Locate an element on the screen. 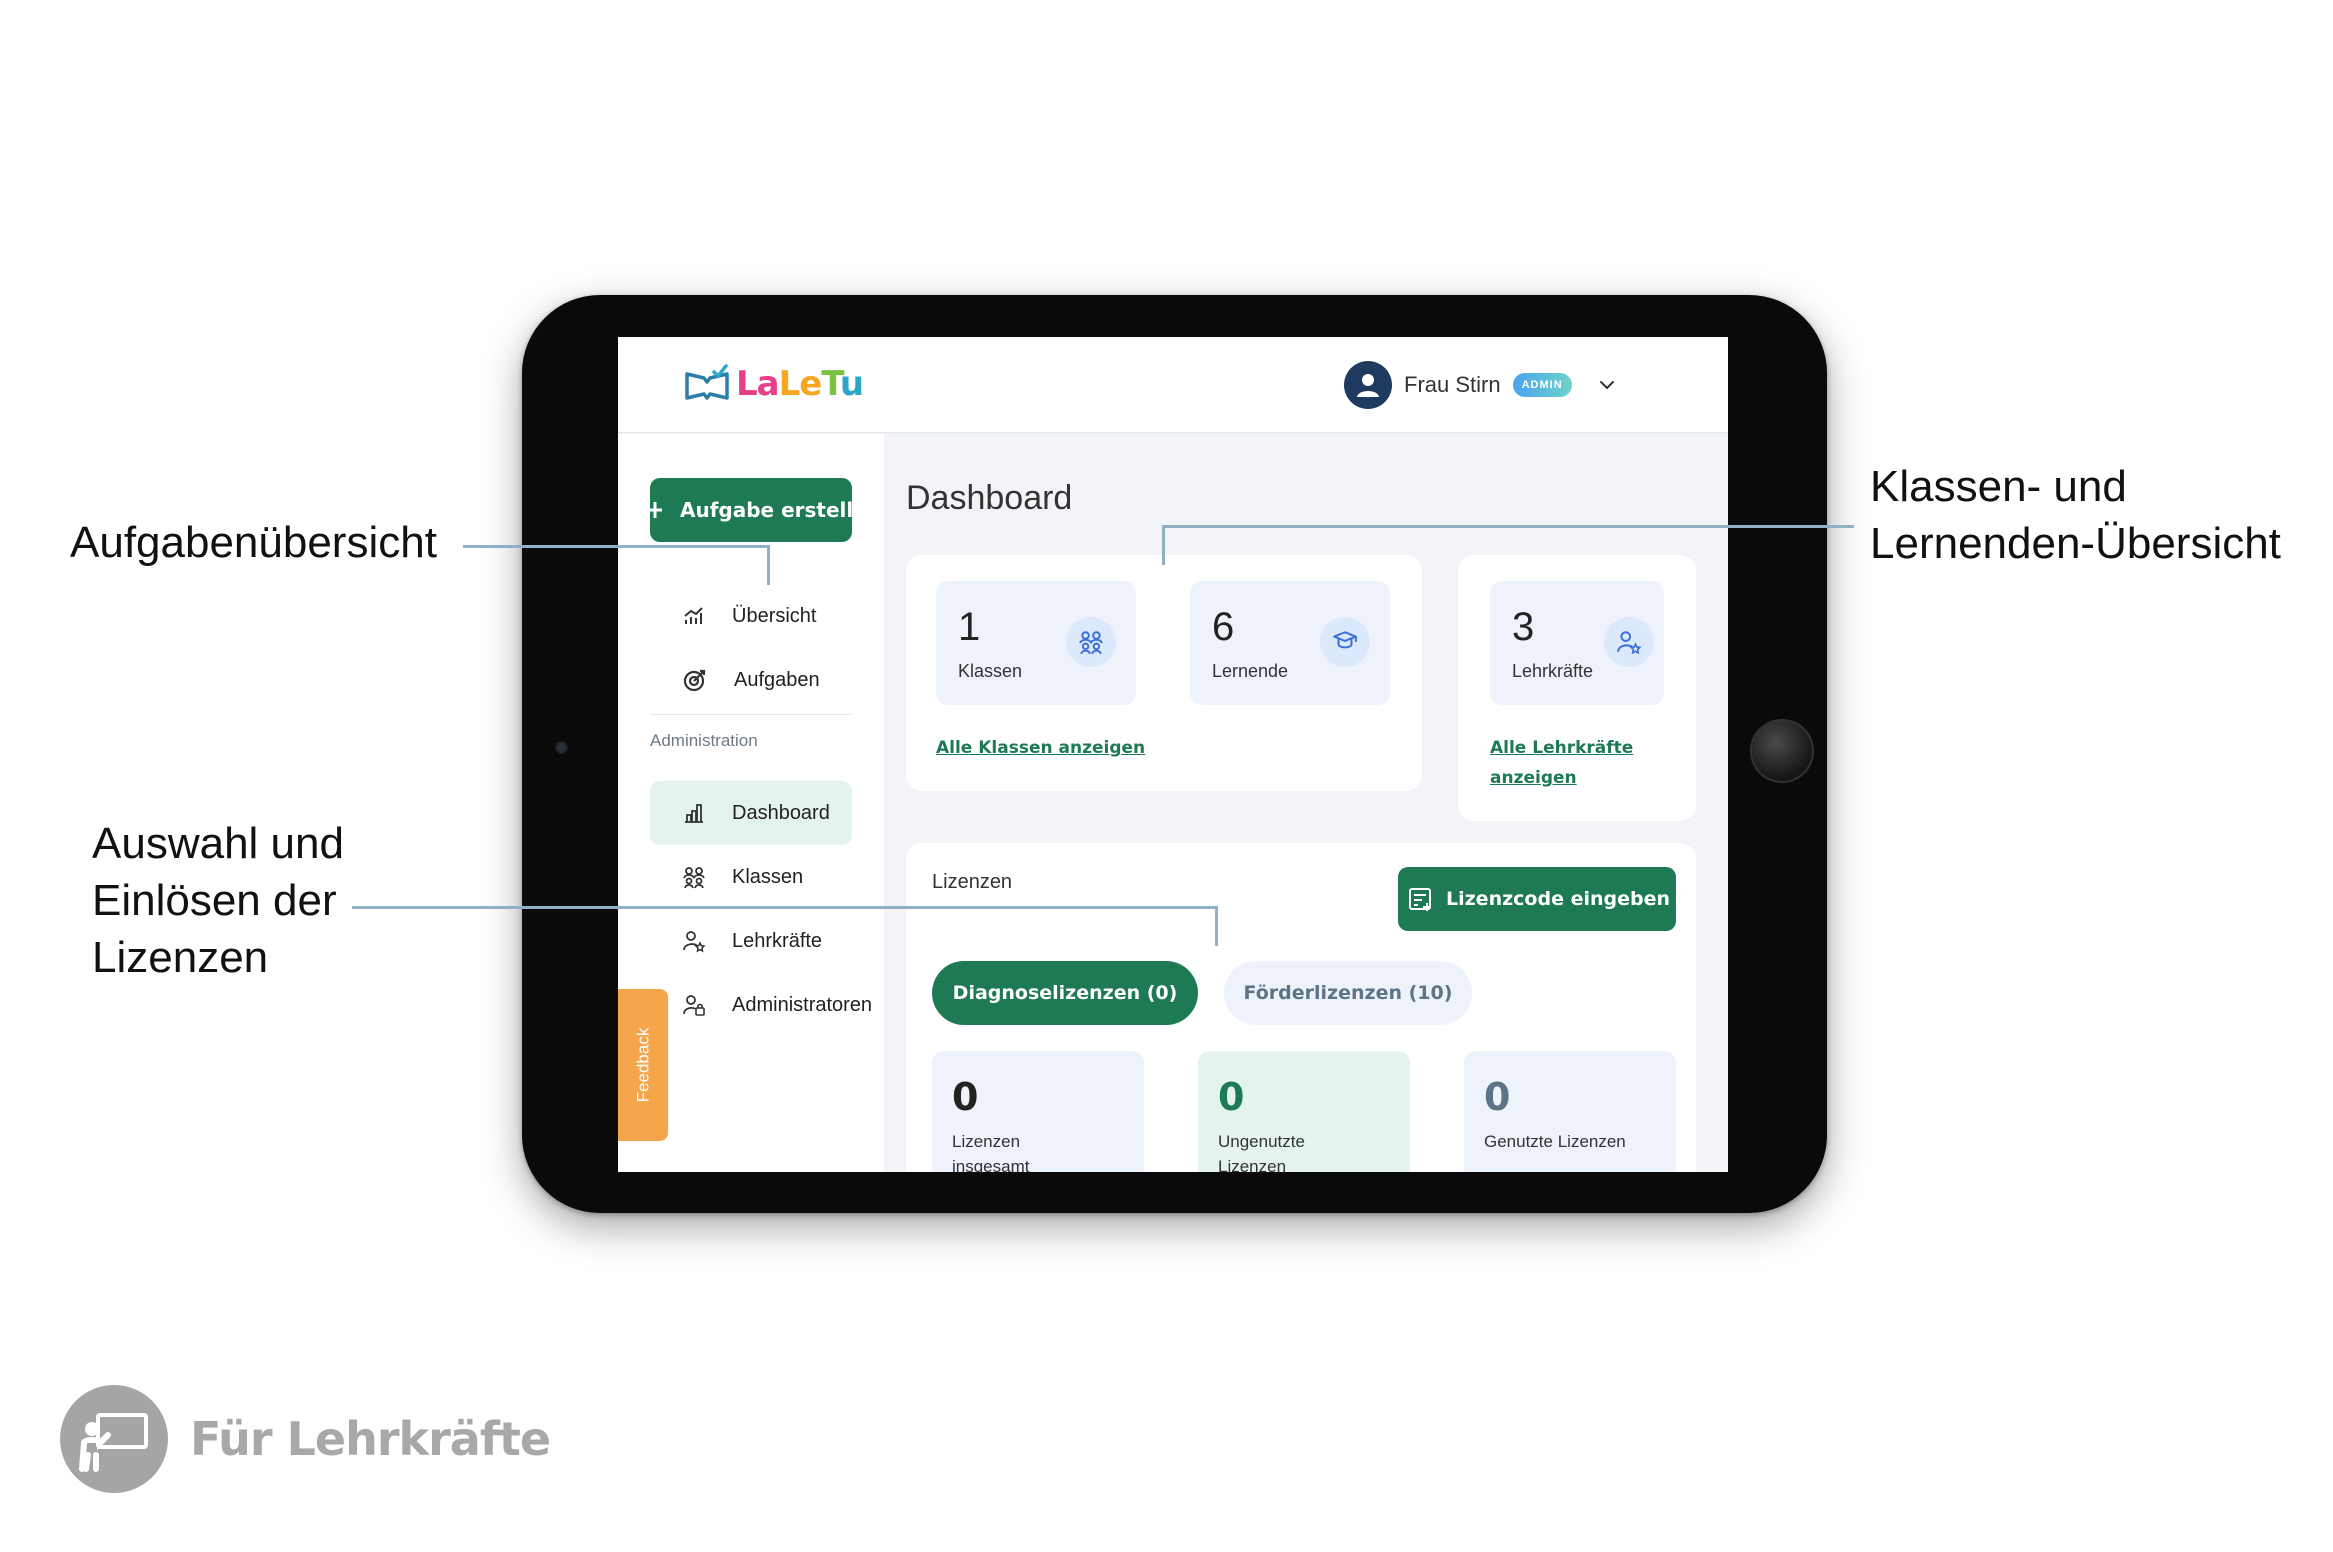 The image size is (2333, 1552). chevron-down-icon is located at coordinates (1607, 385).